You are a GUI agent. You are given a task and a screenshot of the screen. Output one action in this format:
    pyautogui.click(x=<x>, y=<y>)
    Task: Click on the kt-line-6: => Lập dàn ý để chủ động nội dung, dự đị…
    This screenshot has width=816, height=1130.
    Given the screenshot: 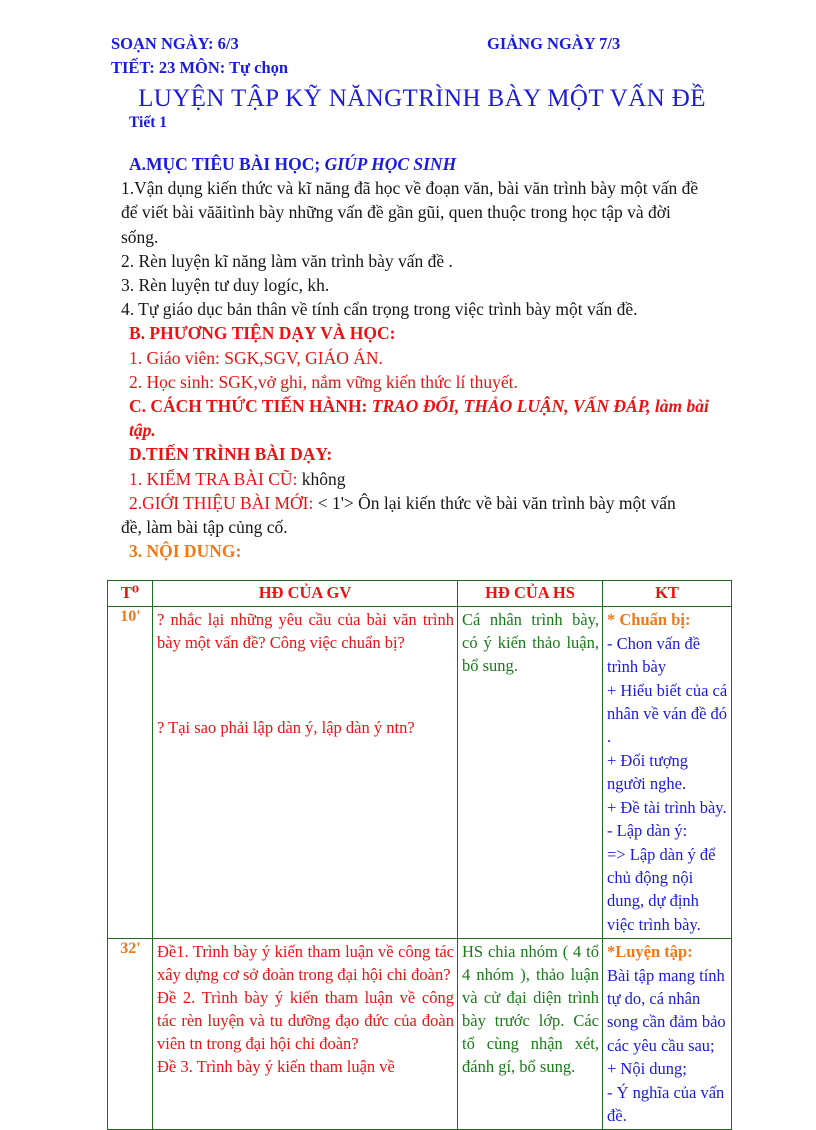 What is the action you would take?
    pyautogui.click(x=661, y=889)
    